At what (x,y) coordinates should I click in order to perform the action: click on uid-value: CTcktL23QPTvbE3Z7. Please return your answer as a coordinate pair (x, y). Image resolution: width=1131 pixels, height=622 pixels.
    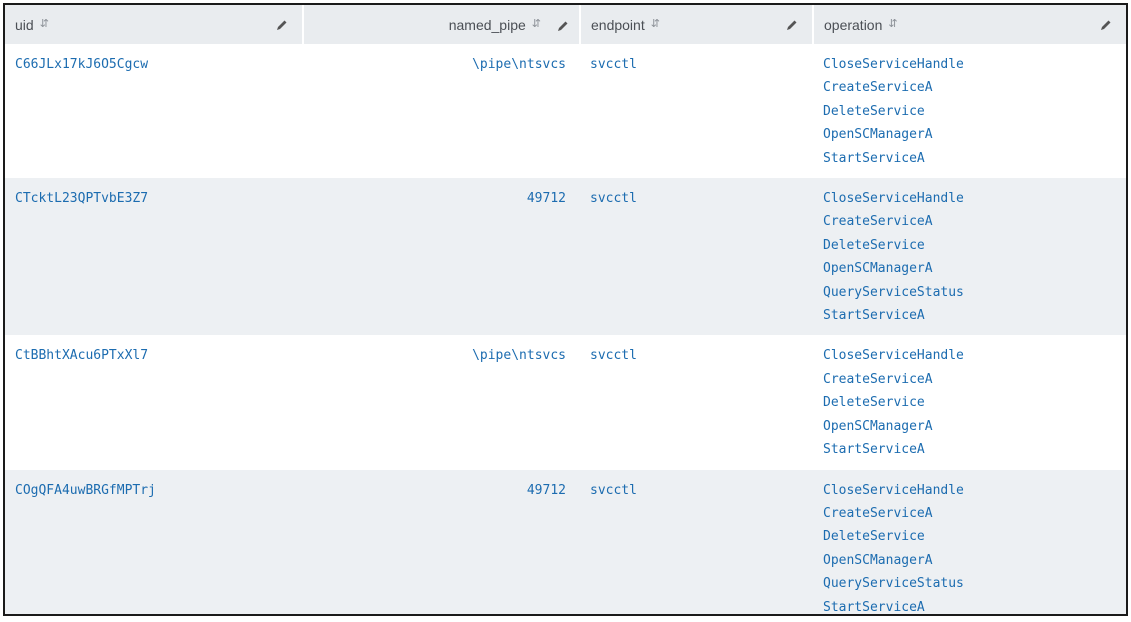
    Looking at the image, I should click on (81, 198).